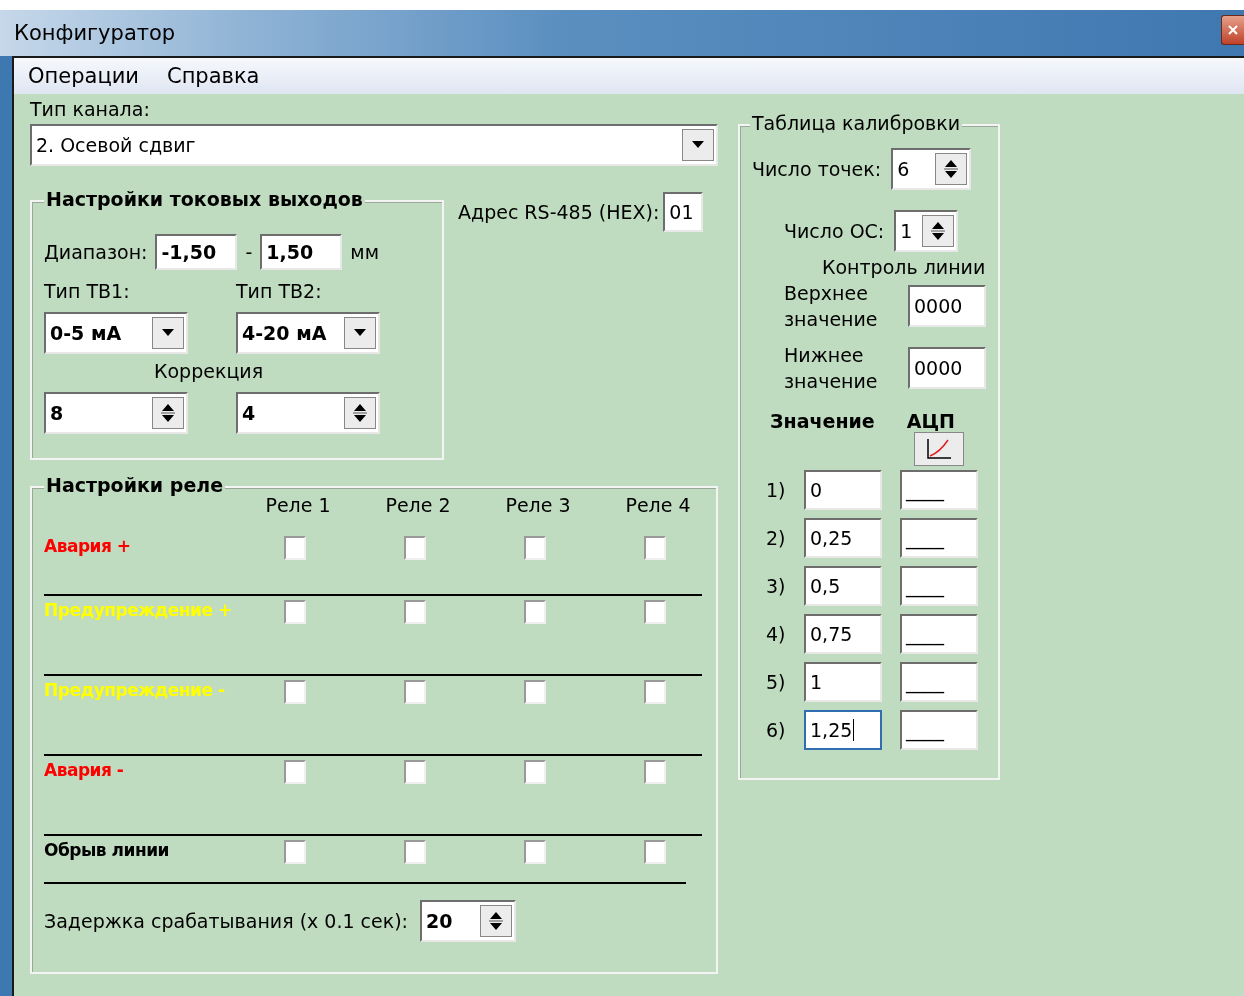  I want to click on unit-text: мм, so click(364, 252).